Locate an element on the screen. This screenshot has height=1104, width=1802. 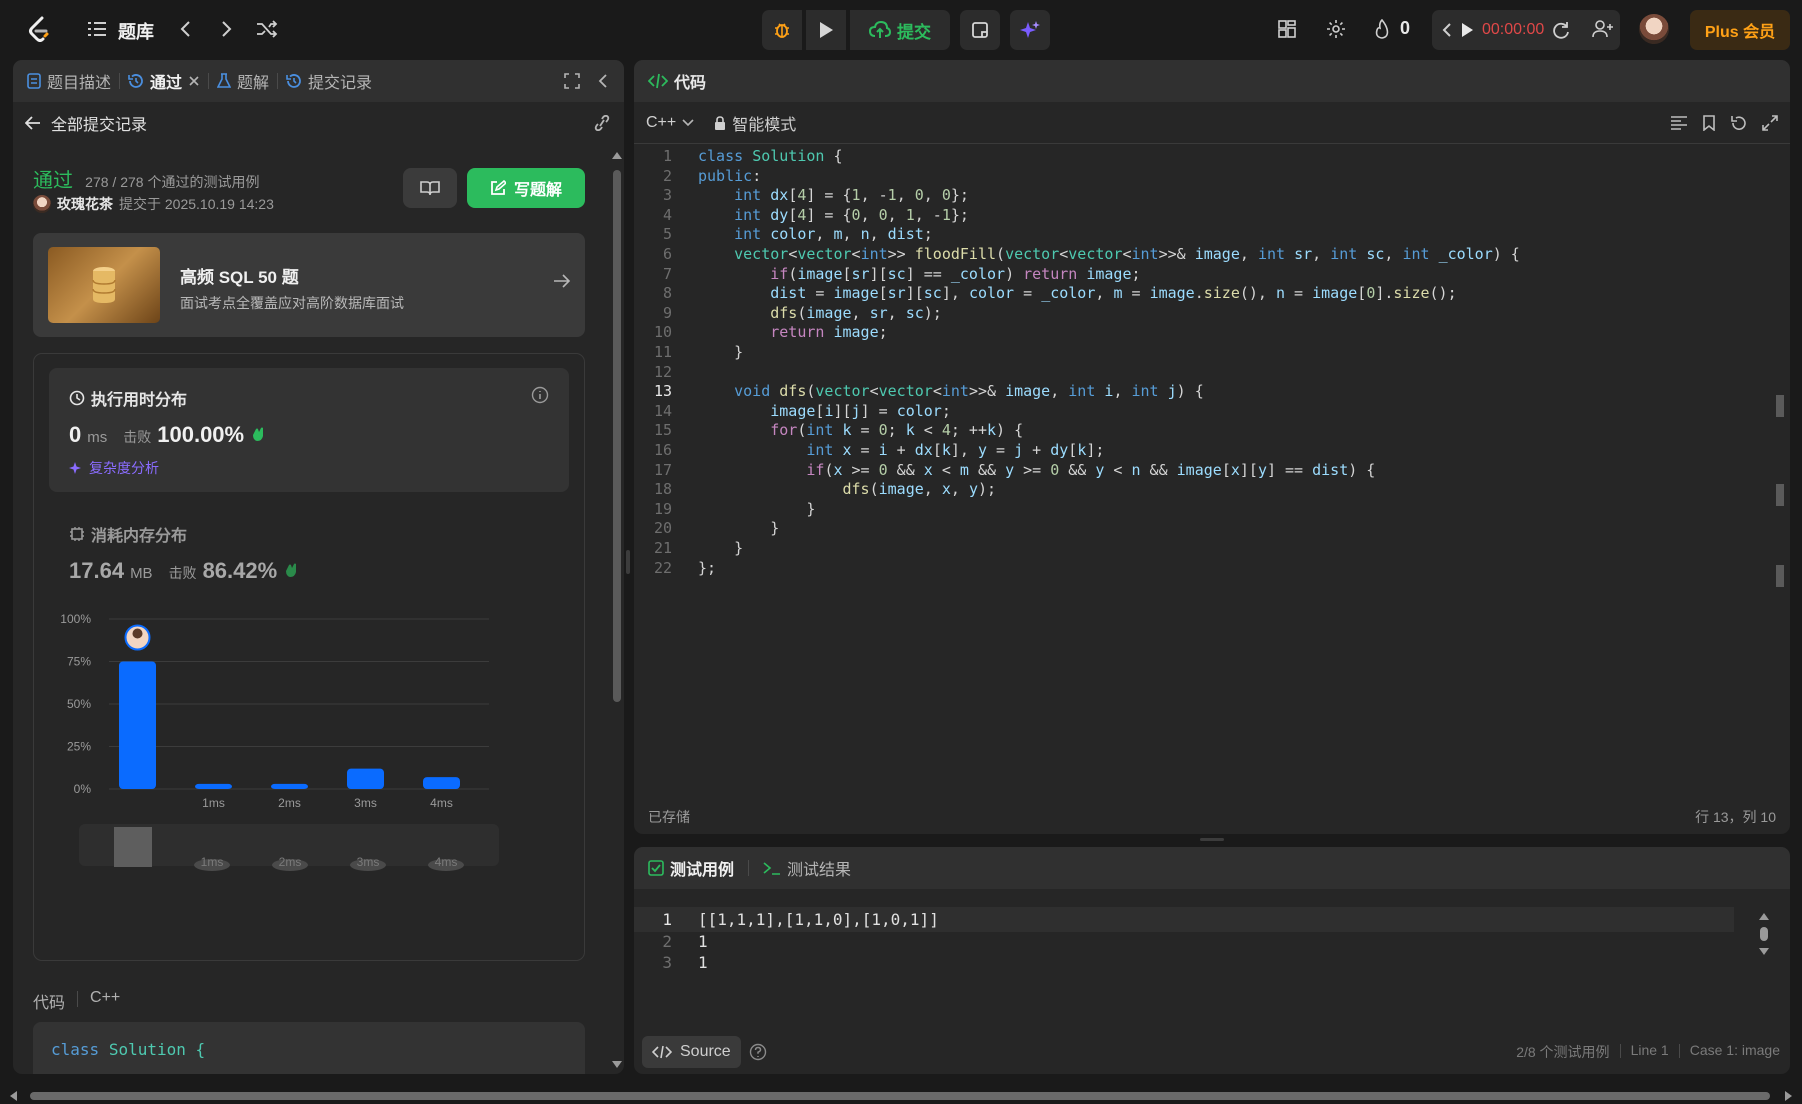
prev-problem-icon is located at coordinates (185, 29).